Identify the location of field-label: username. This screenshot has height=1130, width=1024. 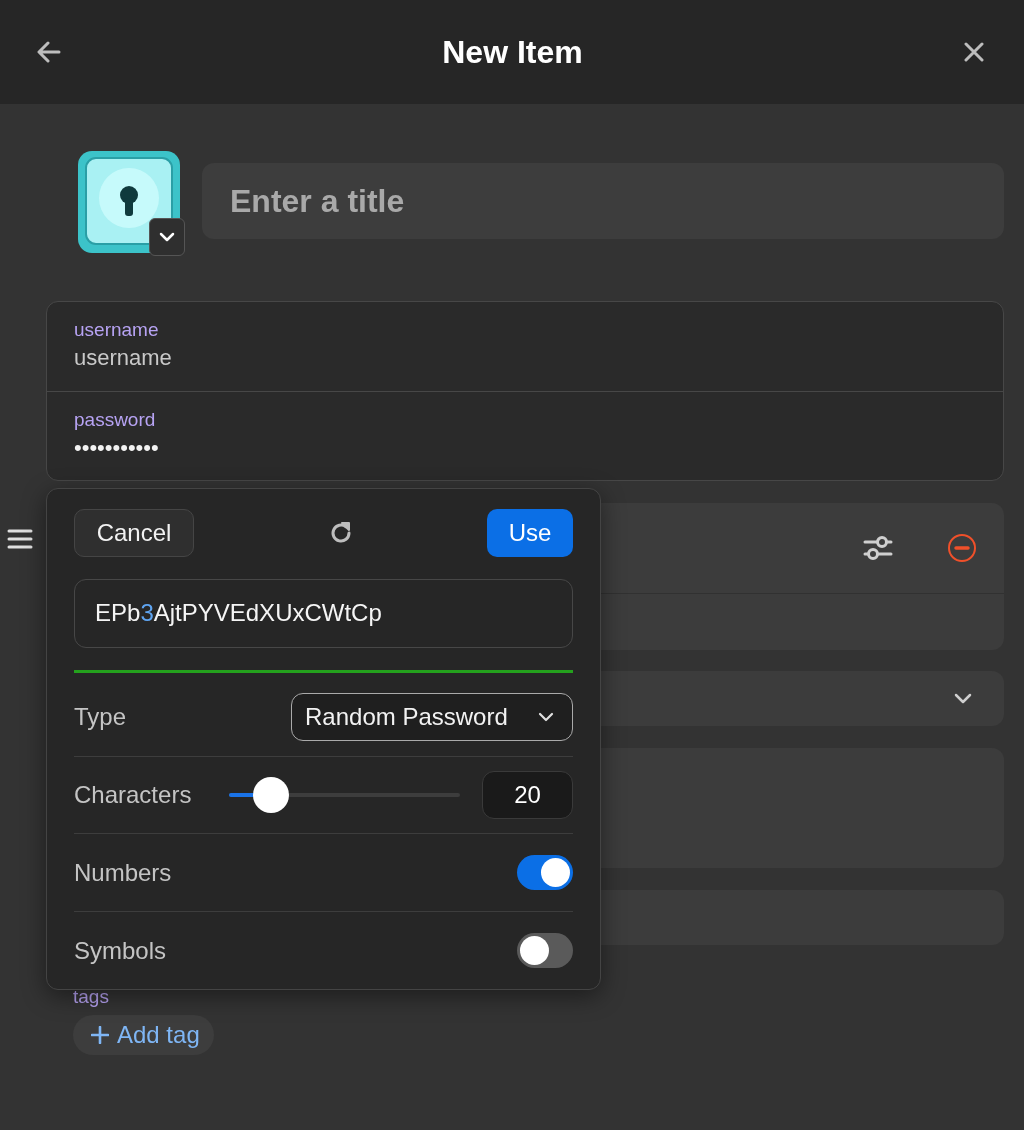
(117, 330).